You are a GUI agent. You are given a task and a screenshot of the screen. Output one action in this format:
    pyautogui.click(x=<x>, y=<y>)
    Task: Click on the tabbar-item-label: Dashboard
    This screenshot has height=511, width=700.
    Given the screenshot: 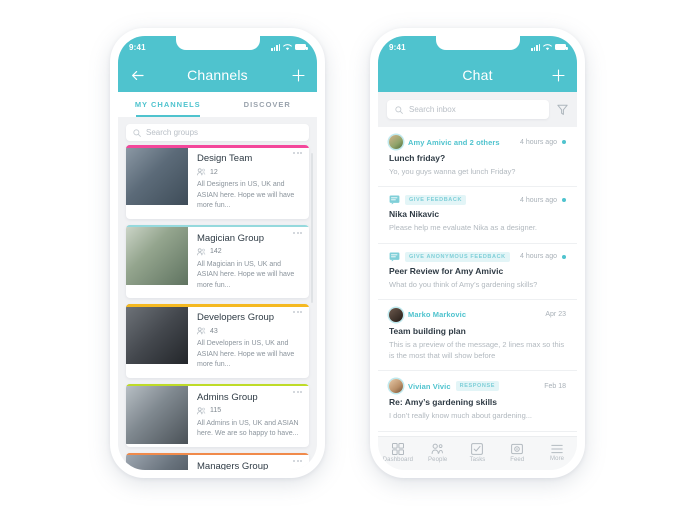 What is the action you would take?
    pyautogui.click(x=398, y=459)
    